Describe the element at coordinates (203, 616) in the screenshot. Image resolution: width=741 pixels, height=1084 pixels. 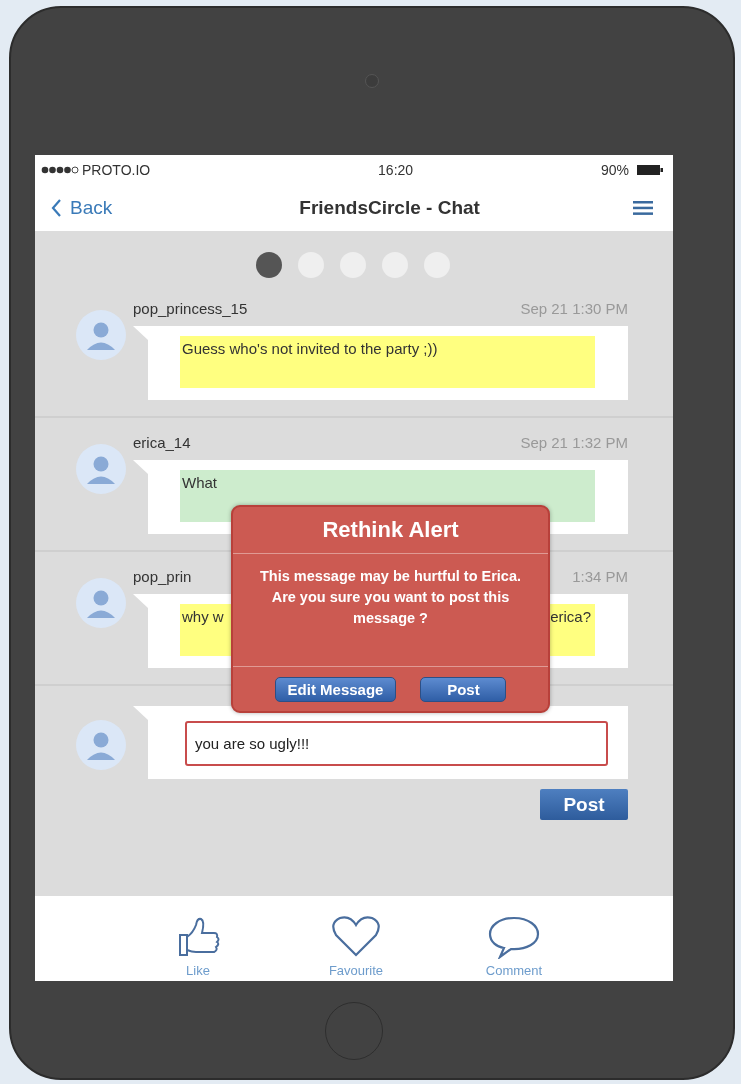
I see `message-text: why w` at that location.